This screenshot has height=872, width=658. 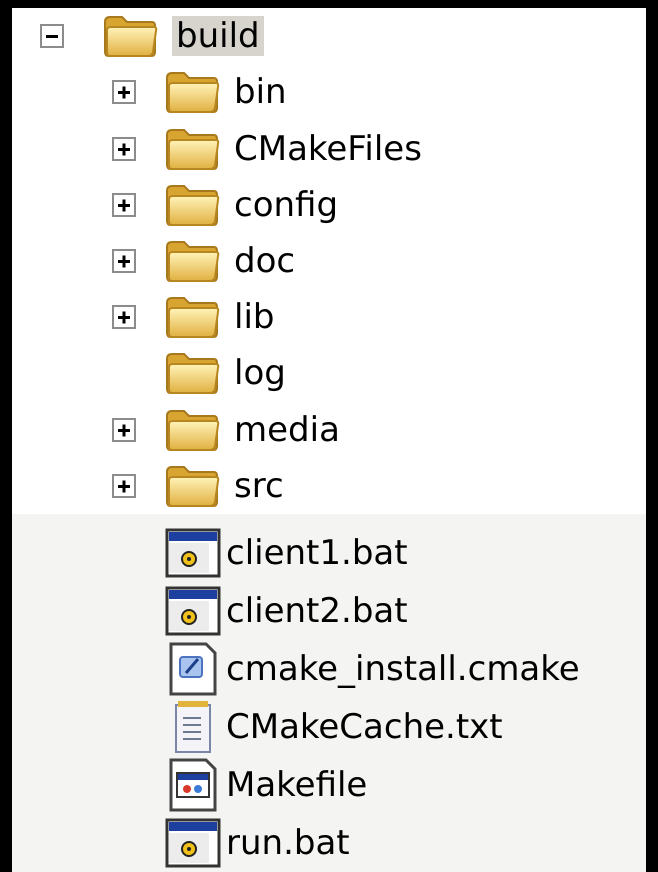 I want to click on item-label: config, so click(x=286, y=204).